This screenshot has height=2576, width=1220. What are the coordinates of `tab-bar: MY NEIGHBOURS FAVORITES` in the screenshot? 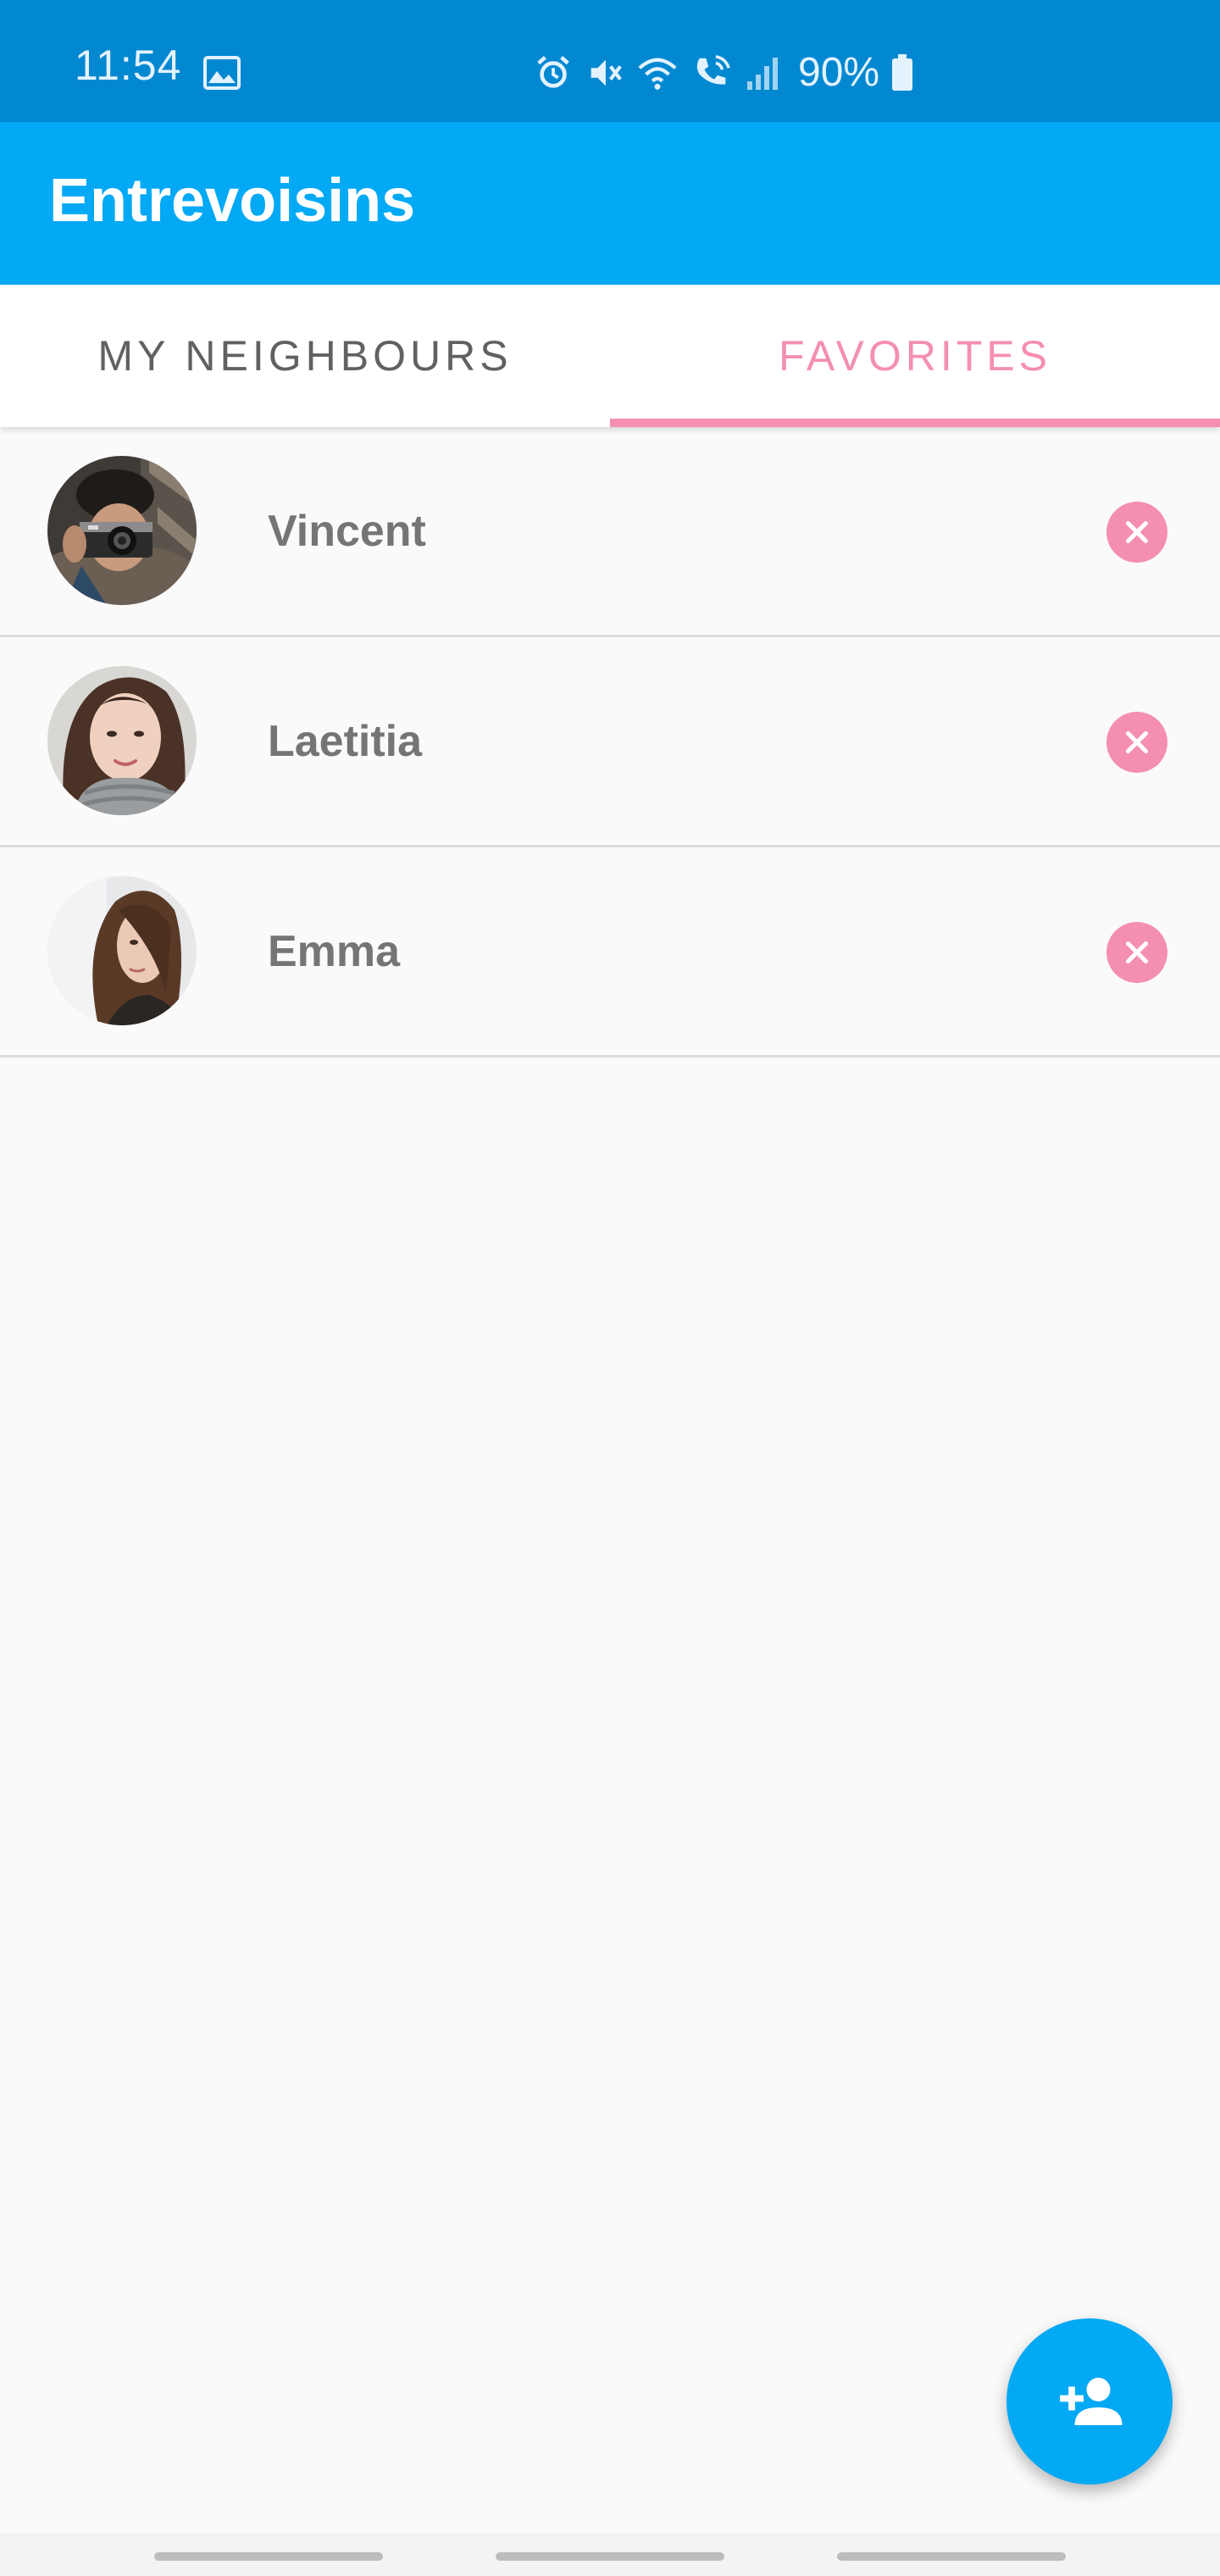 It's located at (610, 356).